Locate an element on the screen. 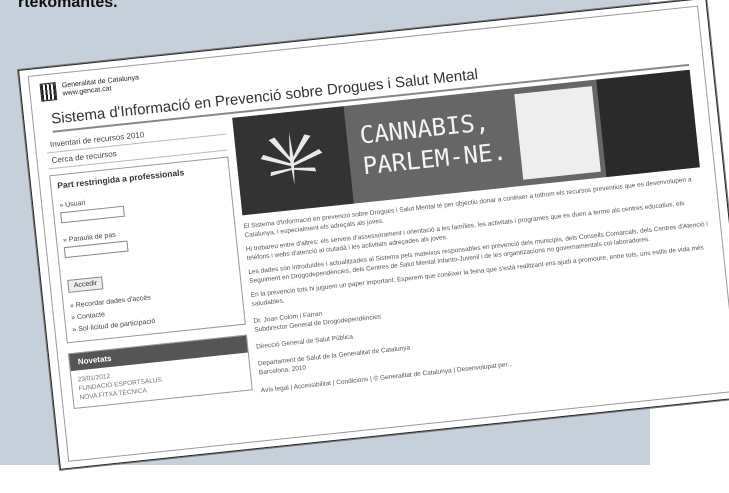 This screenshot has height=493, width=729. cannabis-leaf-icon is located at coordinates (291, 158).